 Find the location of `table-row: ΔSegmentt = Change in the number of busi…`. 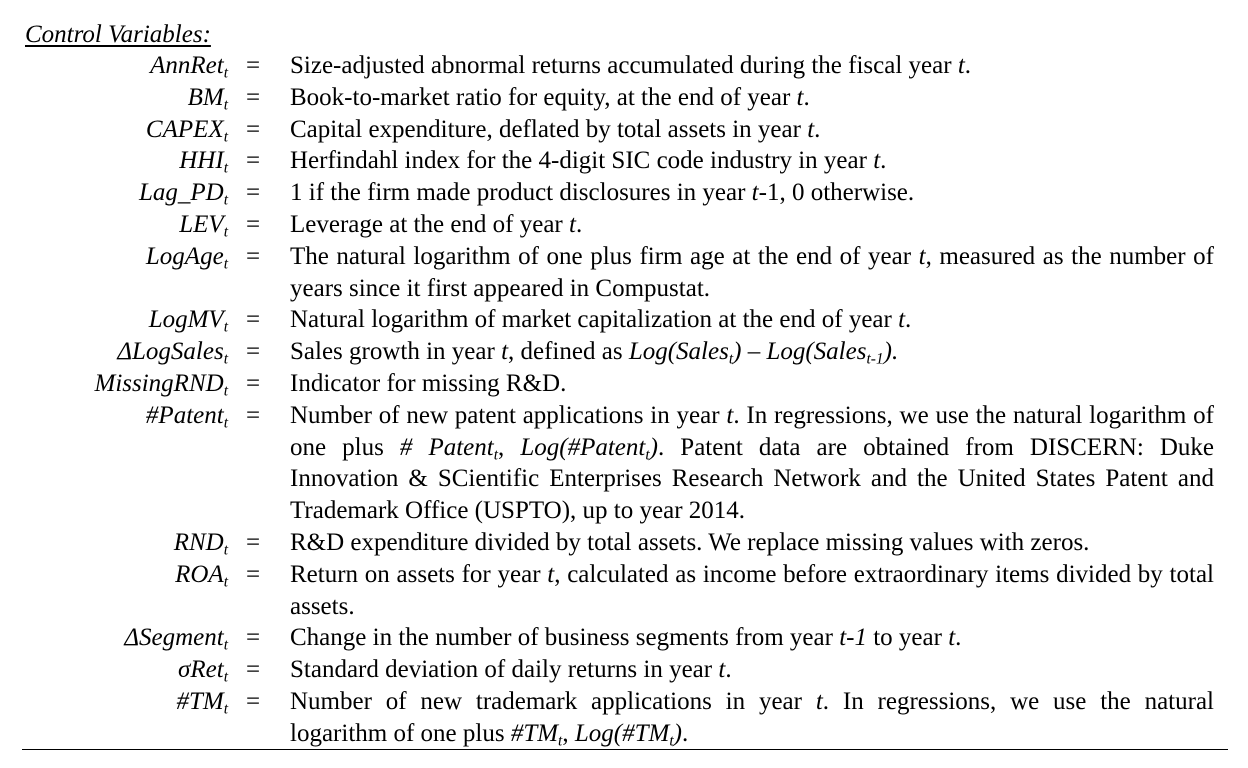

table-row: ΔSegmentt = Change in the number of busi… is located at coordinates (624, 638).